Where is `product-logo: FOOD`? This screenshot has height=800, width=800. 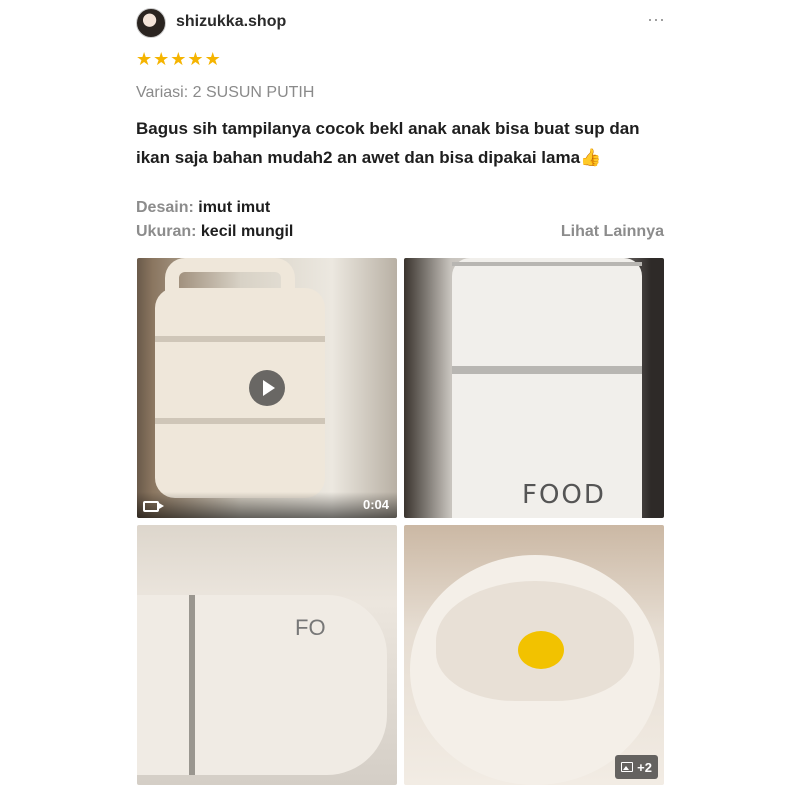
product-logo: FOOD is located at coordinates (564, 495).